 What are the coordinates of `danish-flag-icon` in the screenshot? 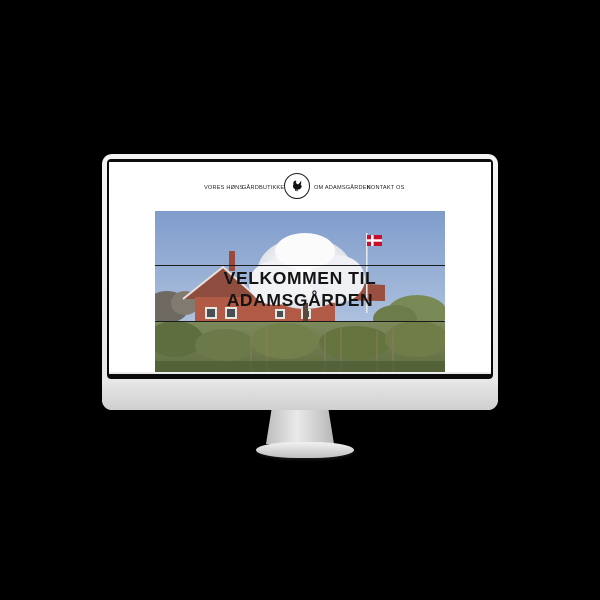 It's located at (374, 240).